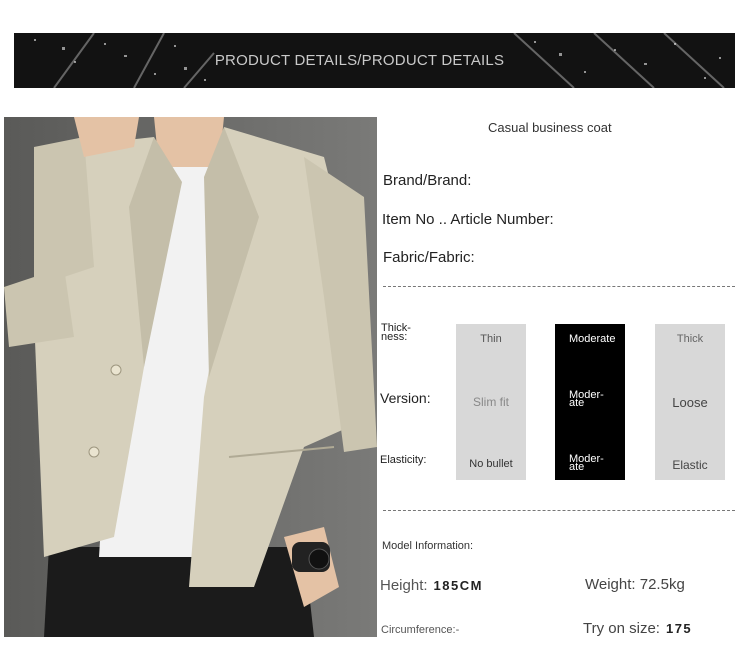 The width and height of the screenshot is (750, 664). I want to click on fabric-label: Fabric/Fabric:, so click(429, 257).